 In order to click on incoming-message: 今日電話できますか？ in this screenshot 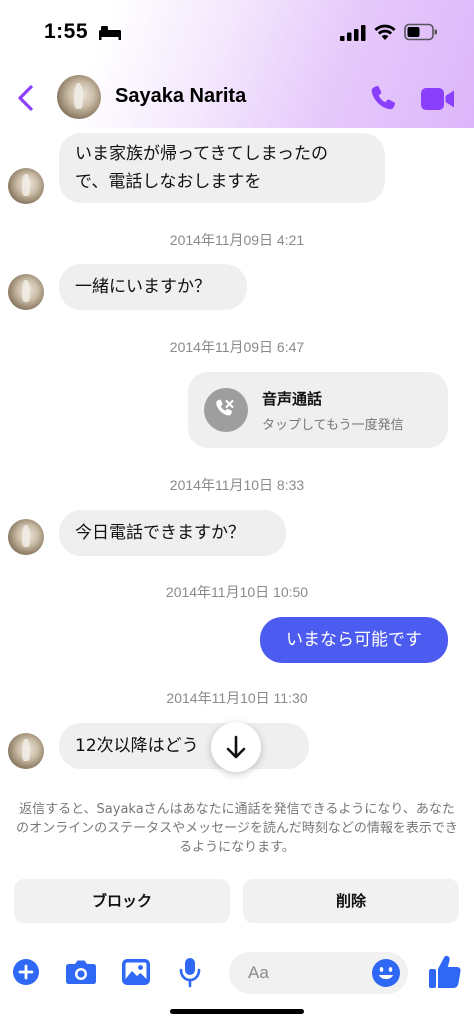, I will do `click(172, 533)`.